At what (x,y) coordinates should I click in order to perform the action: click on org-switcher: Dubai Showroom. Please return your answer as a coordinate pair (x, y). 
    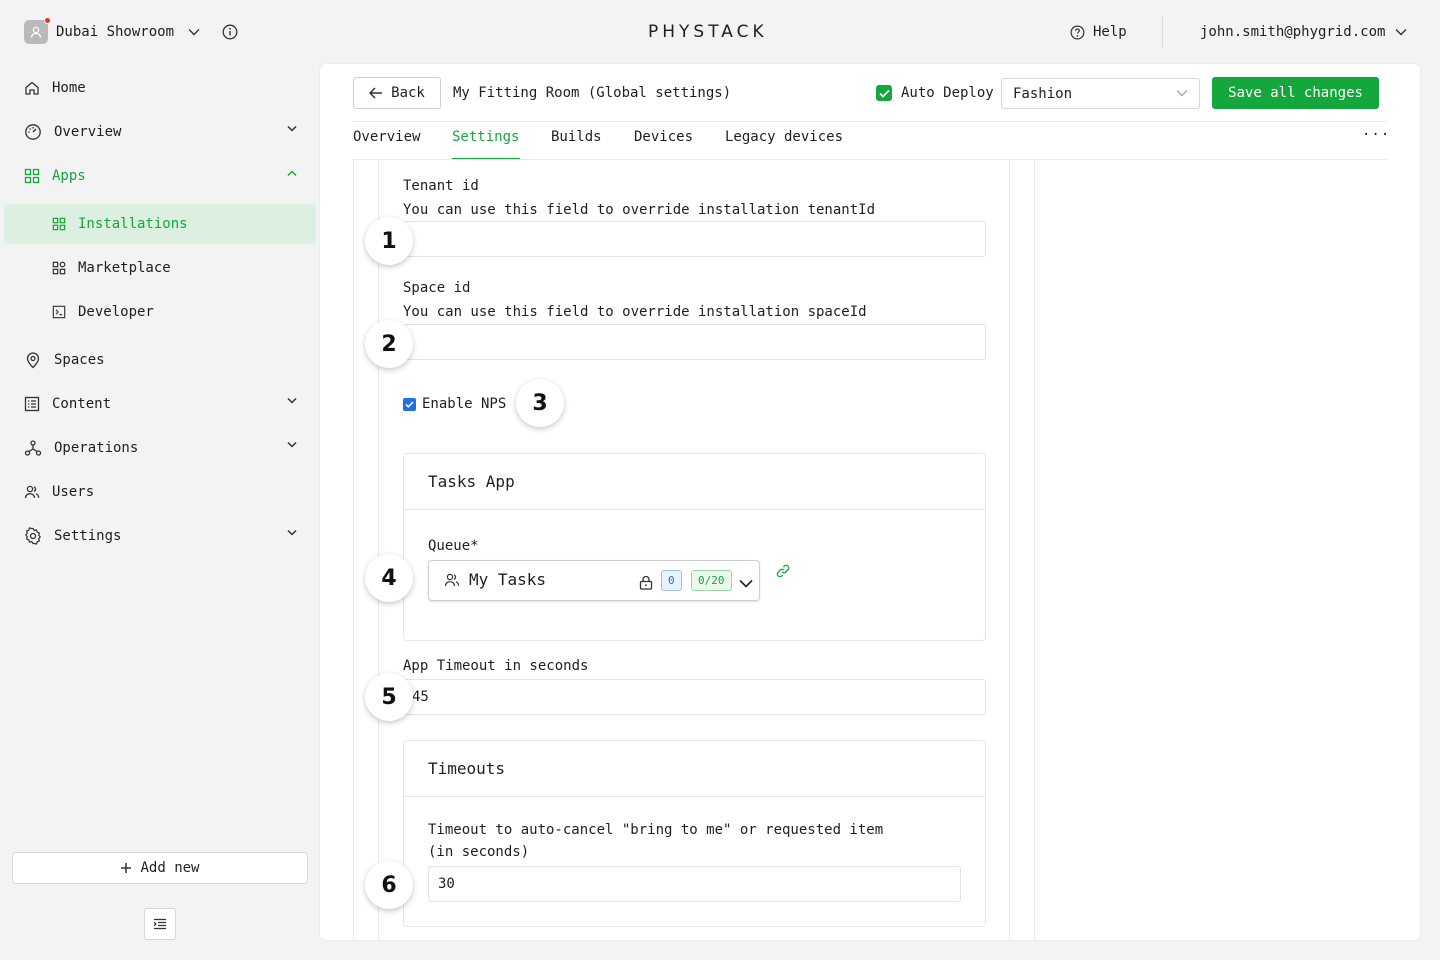
    Looking at the image, I should click on (112, 30).